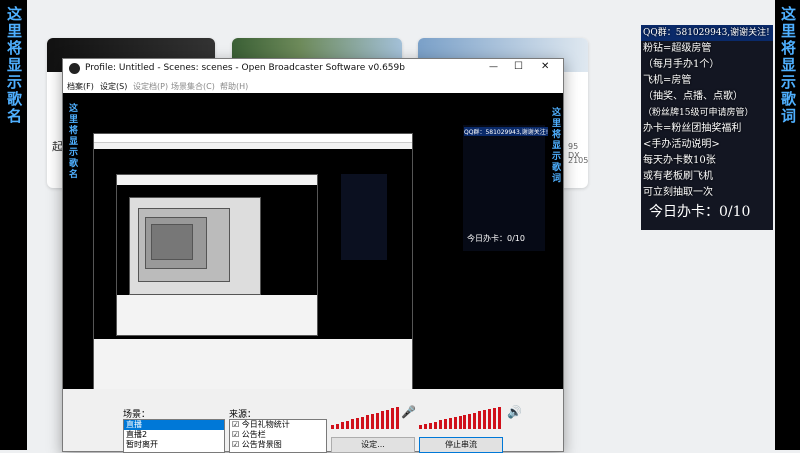  I want to click on scene-item: 直播2, so click(174, 435).